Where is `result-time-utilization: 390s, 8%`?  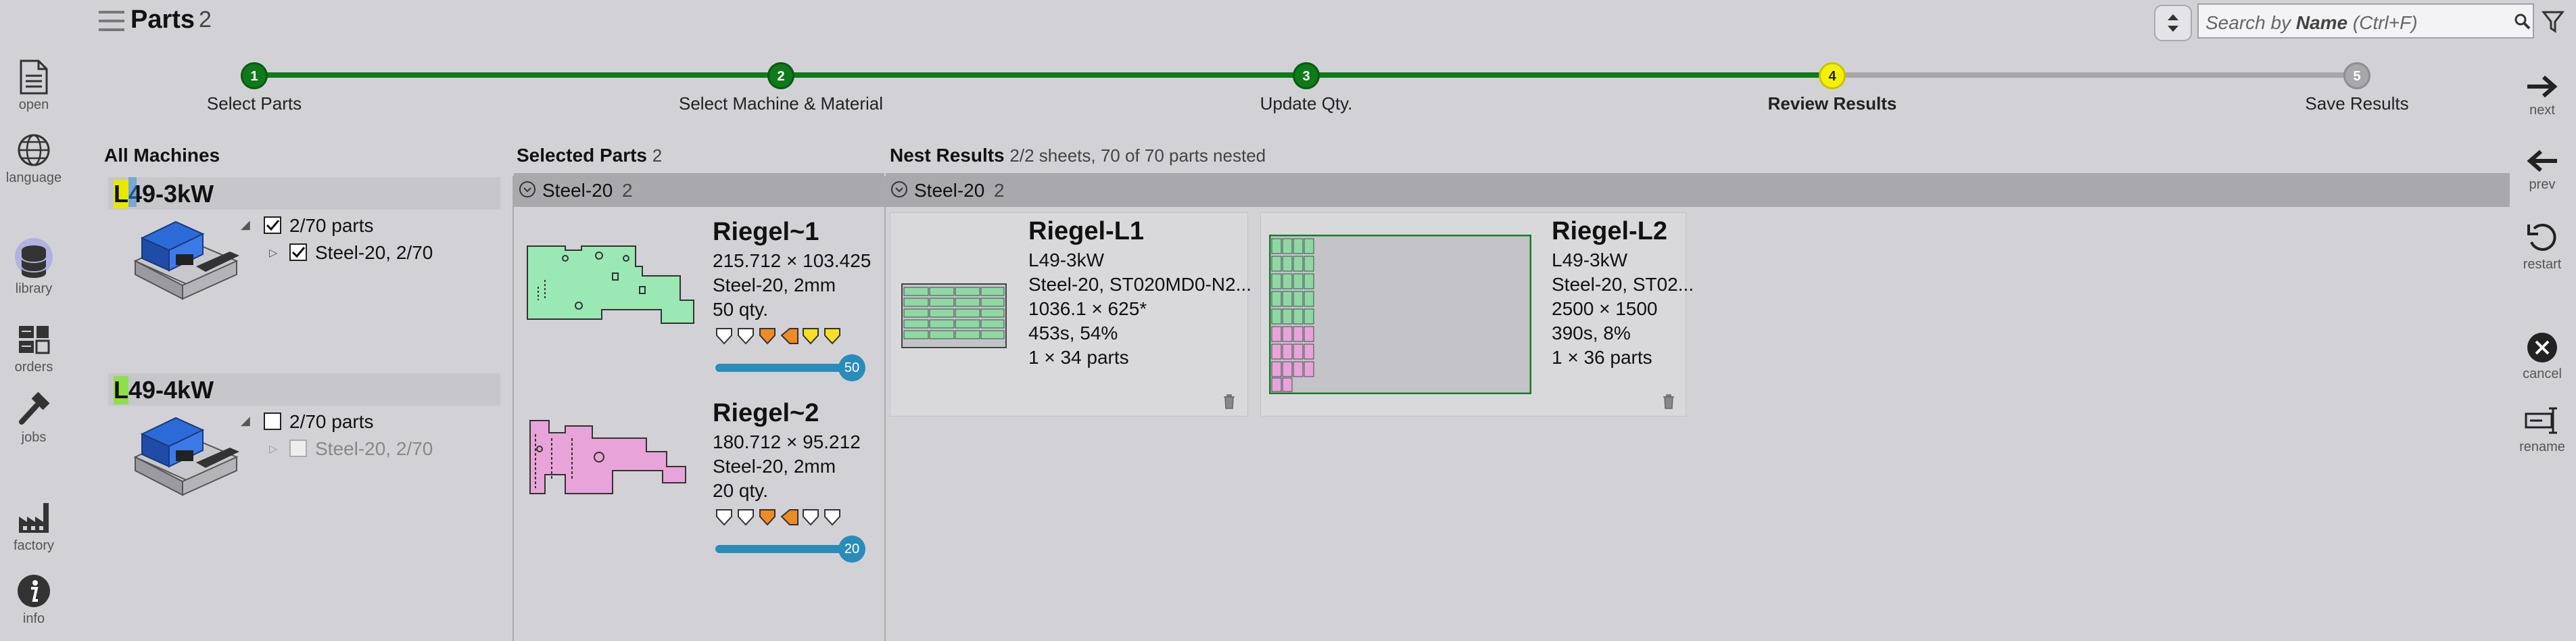 result-time-utilization: 390s, 8% is located at coordinates (1591, 333).